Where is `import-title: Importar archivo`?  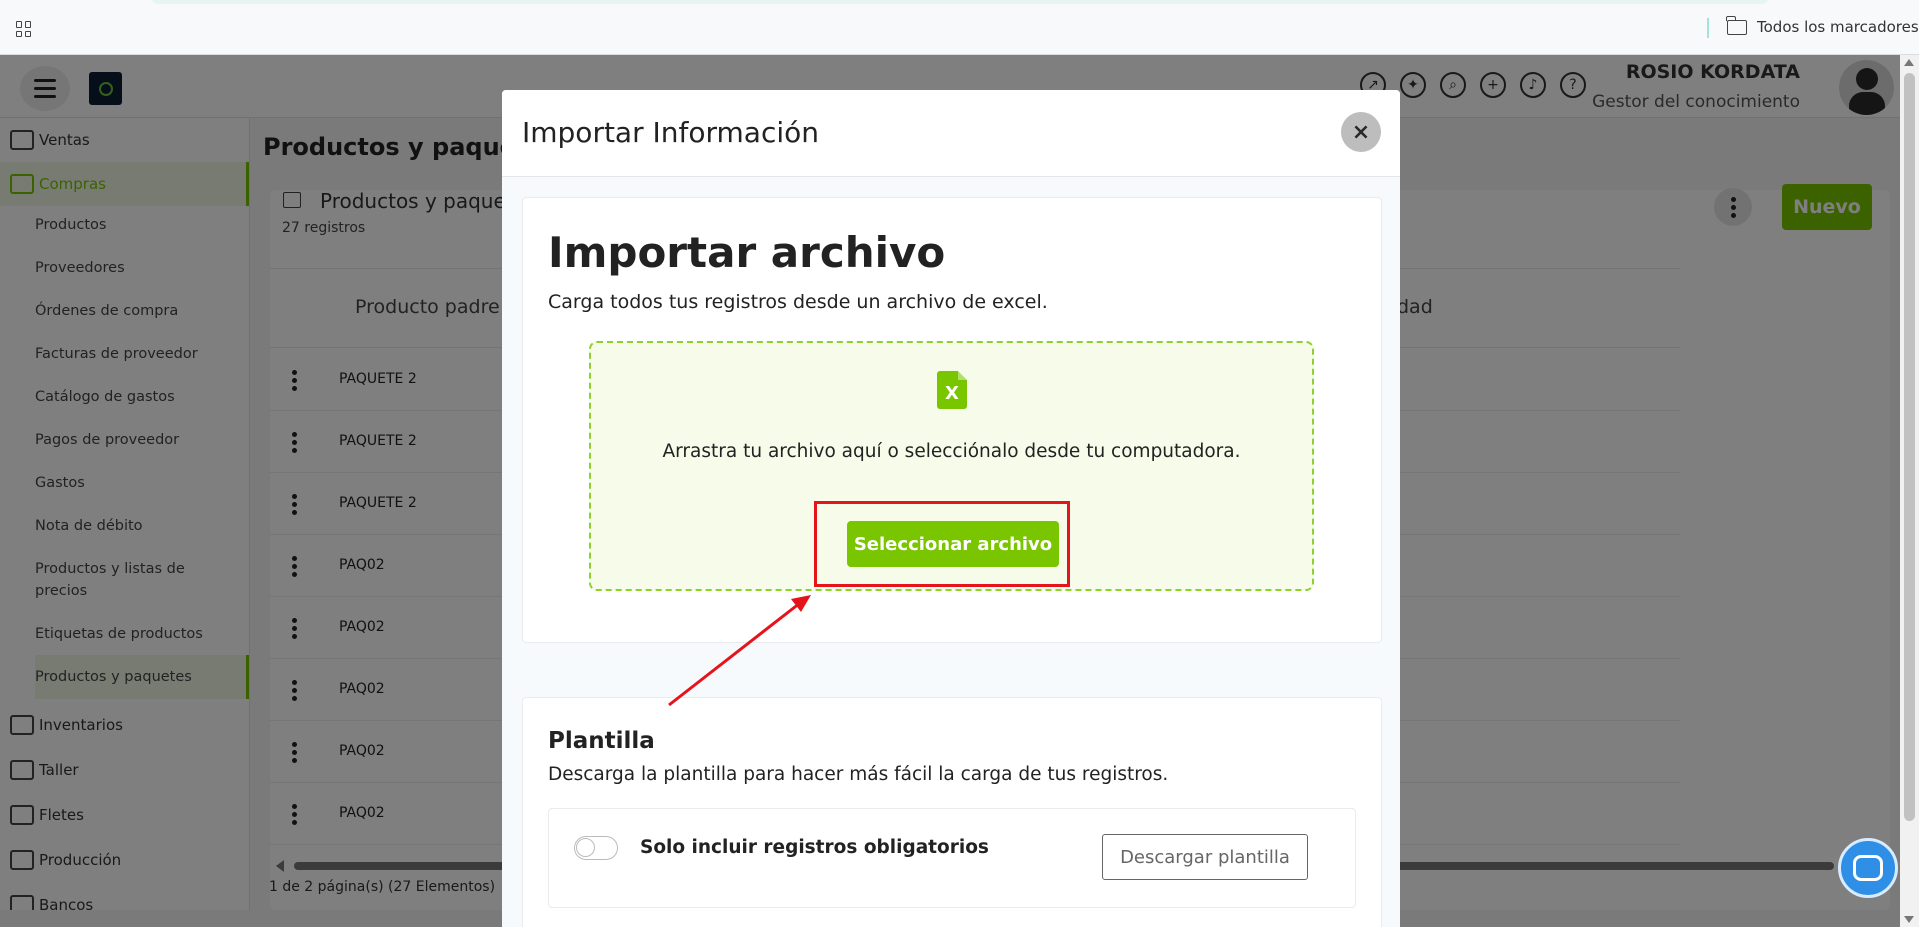
import-title: Importar archivo is located at coordinates (747, 252).